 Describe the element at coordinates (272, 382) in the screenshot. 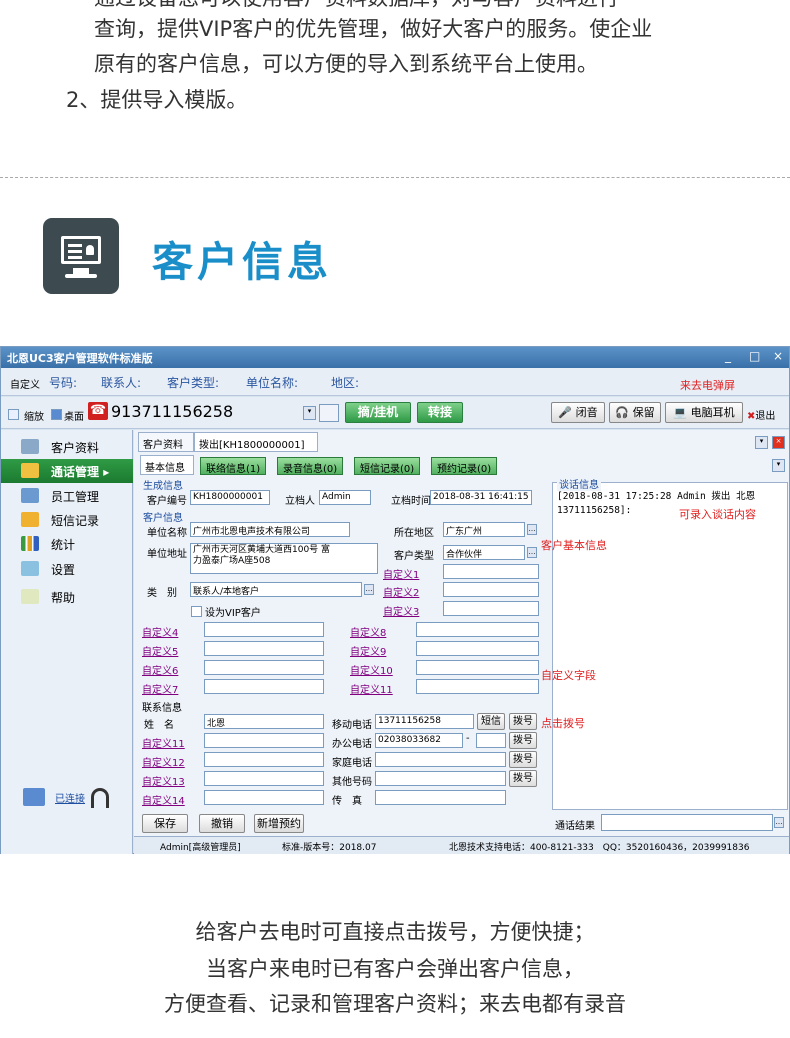

I see `search-unit: 单位名称:` at that location.